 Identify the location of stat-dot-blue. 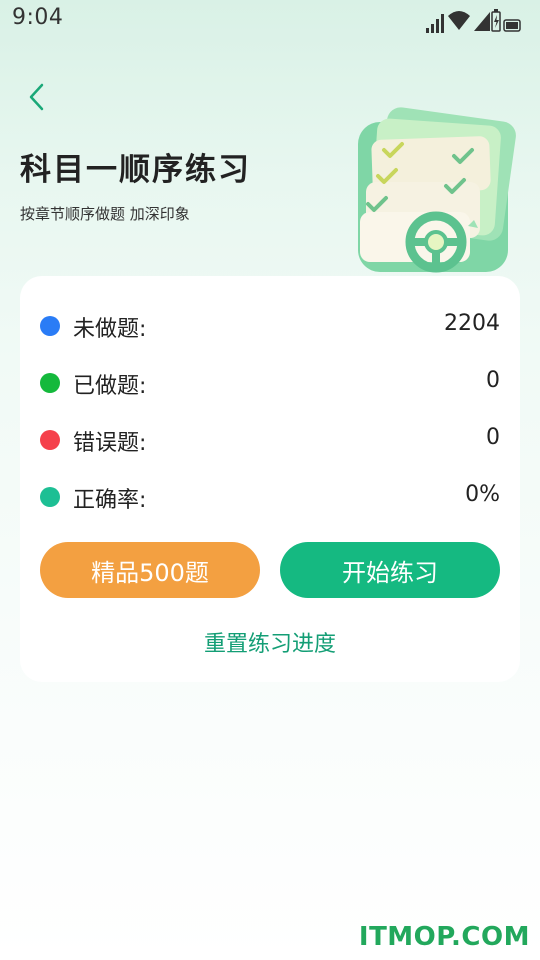
(50, 326).